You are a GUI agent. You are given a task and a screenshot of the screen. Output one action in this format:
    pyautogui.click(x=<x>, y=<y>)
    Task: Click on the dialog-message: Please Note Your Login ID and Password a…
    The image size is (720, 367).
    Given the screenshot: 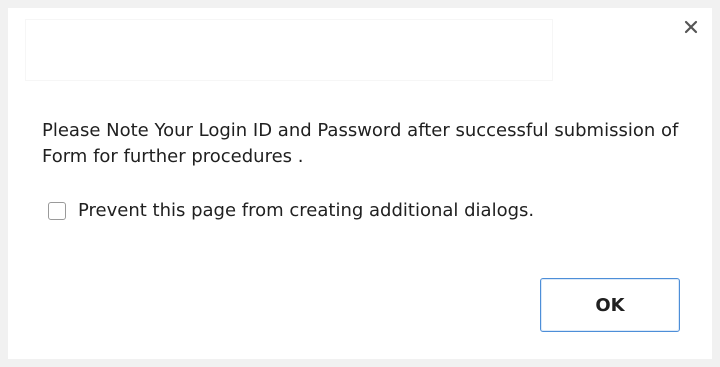 What is the action you would take?
    pyautogui.click(x=360, y=143)
    